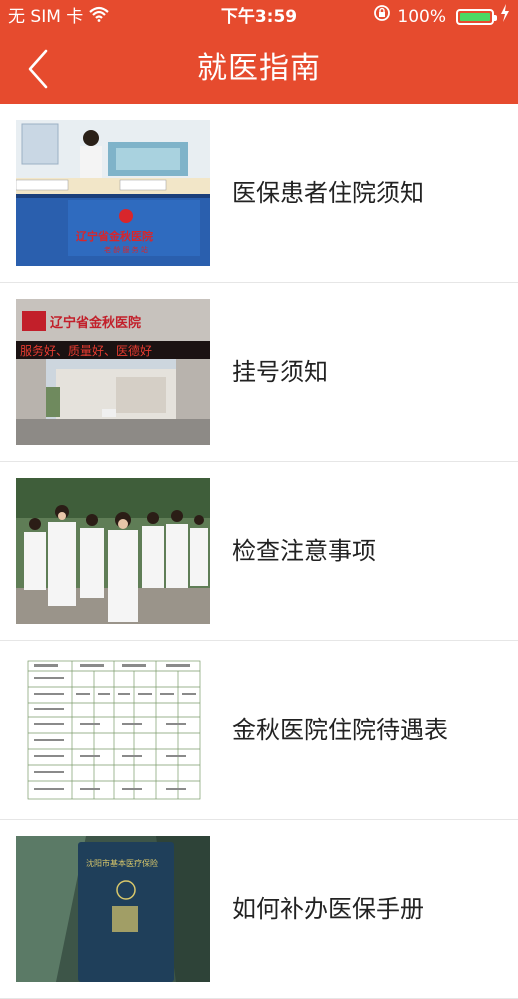 This screenshot has height=999, width=518. I want to click on battery-icon, so click(476, 17).